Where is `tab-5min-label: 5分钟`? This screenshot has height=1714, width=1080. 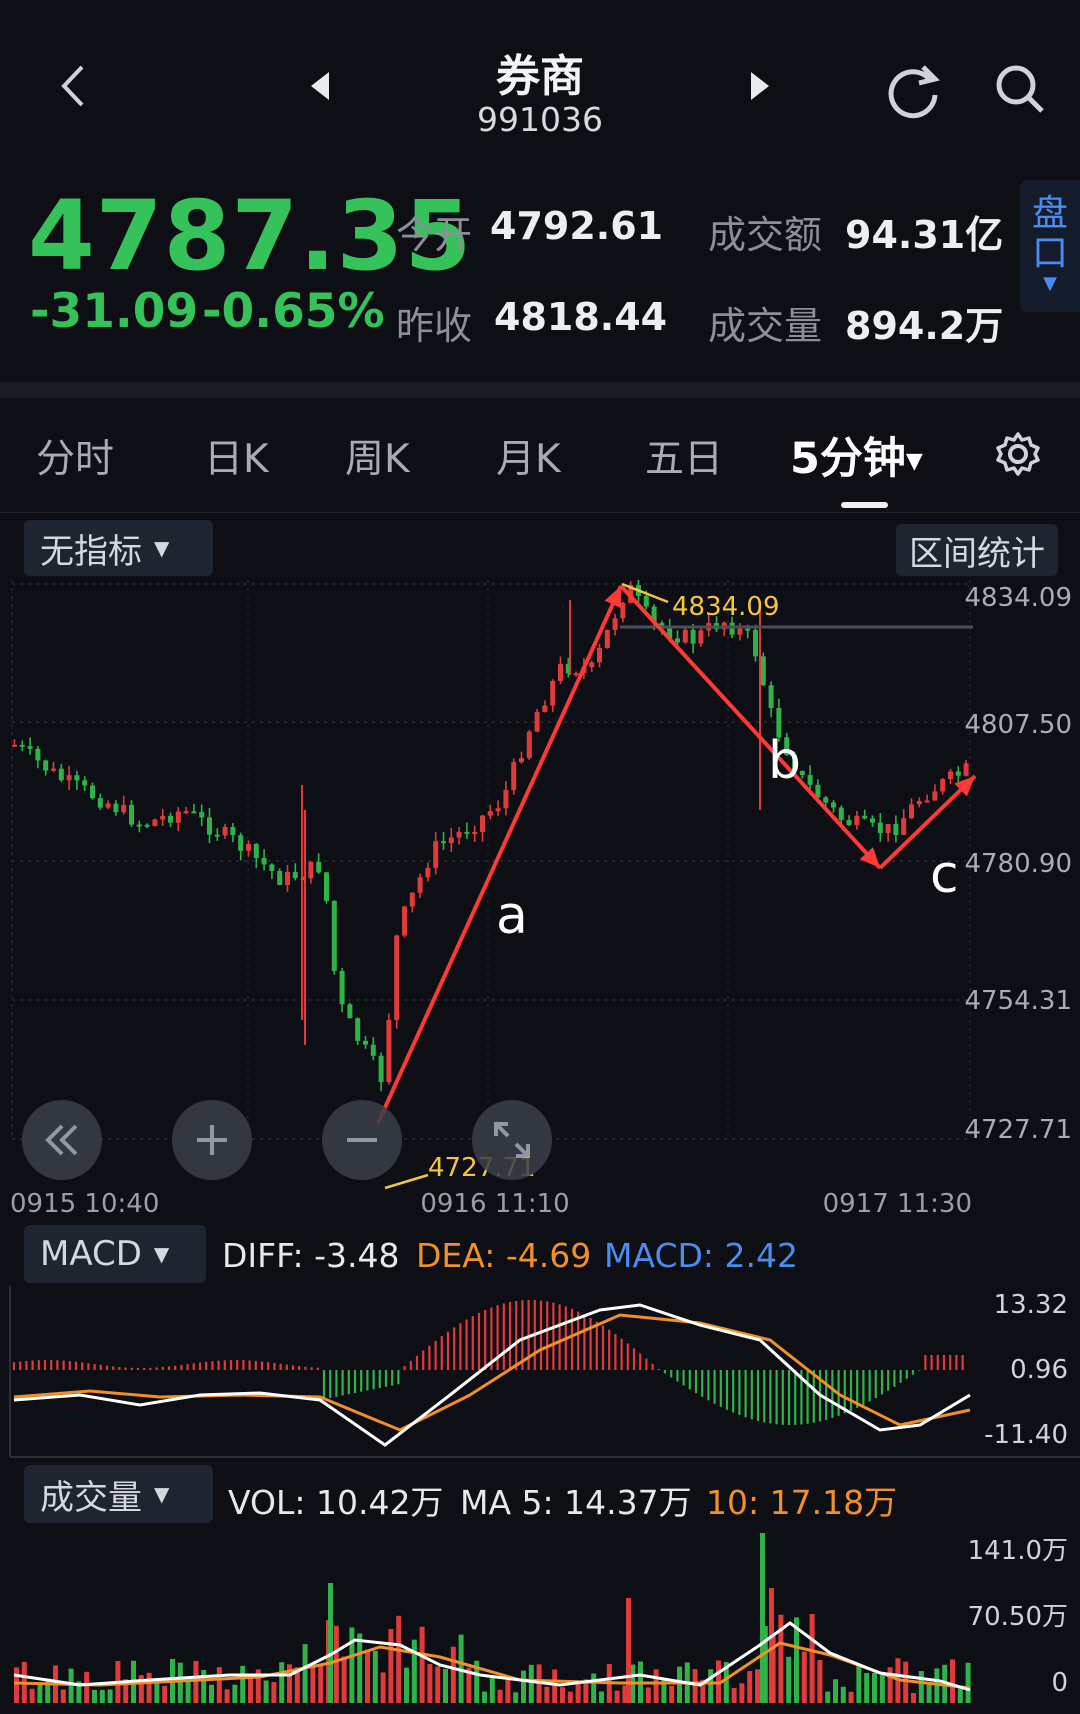 tab-5min-label: 5分钟 is located at coordinates (848, 459).